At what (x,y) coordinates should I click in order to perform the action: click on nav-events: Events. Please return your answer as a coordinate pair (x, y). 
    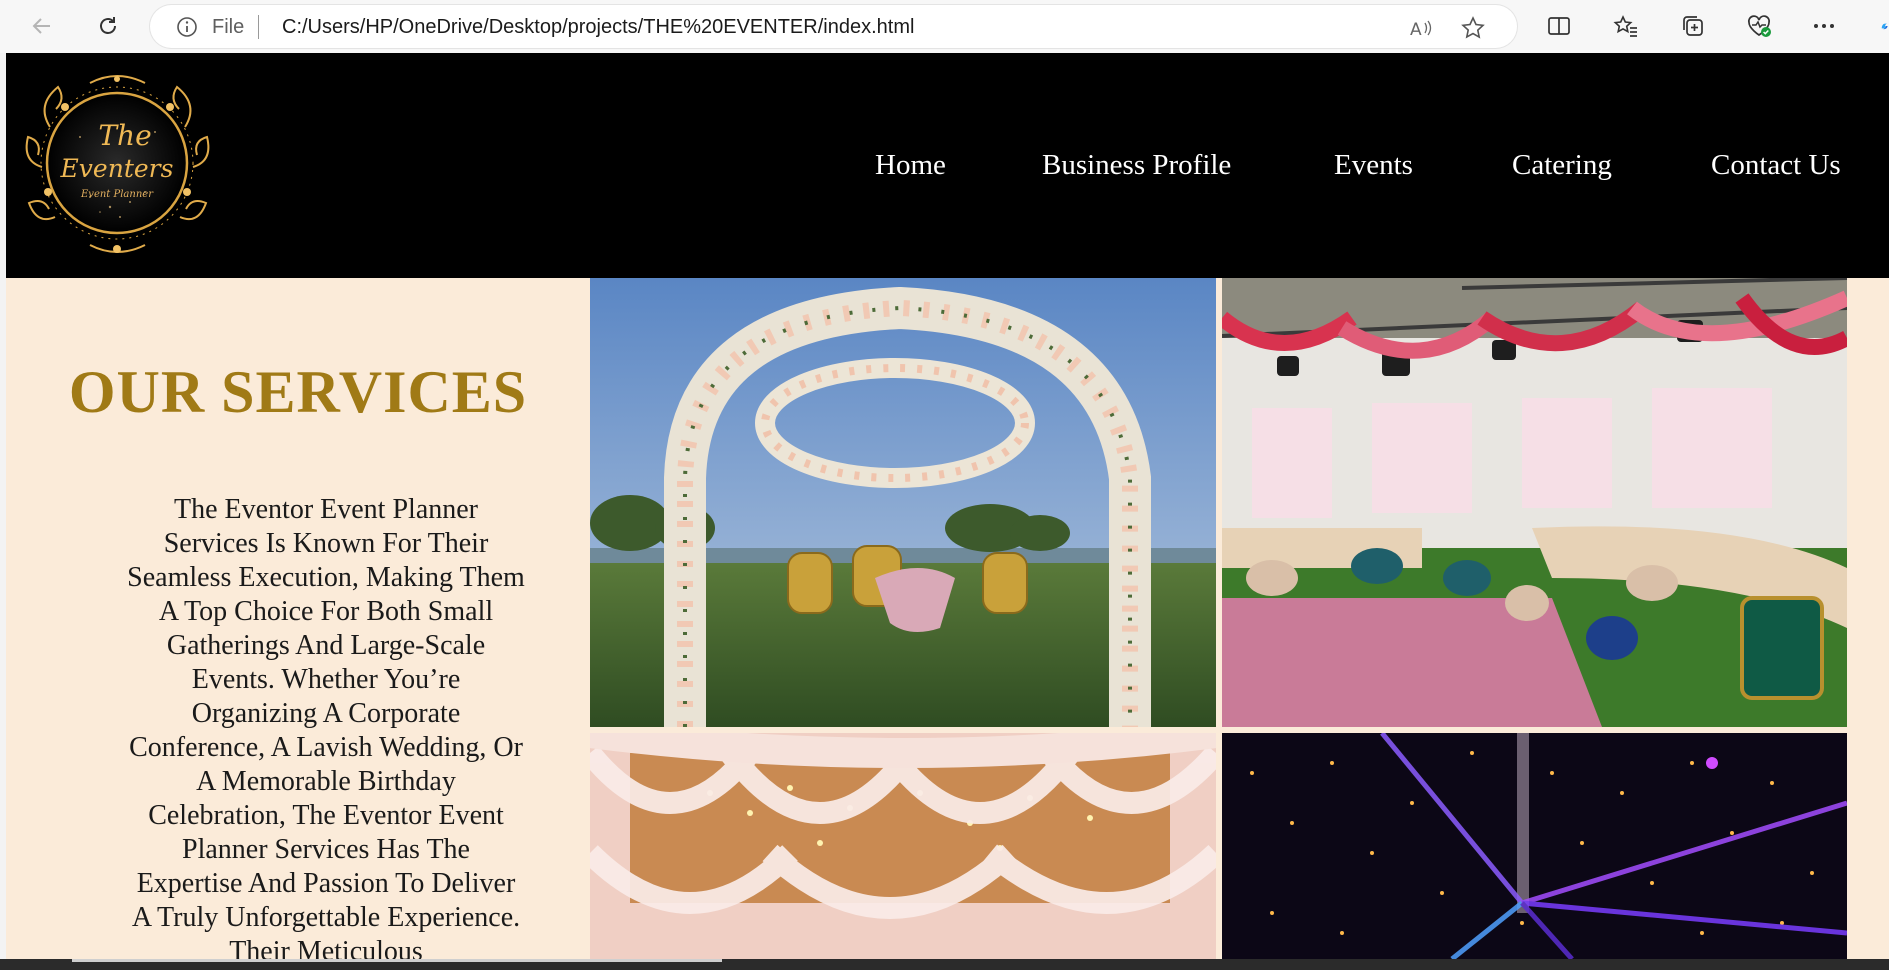
    Looking at the image, I should click on (1373, 165).